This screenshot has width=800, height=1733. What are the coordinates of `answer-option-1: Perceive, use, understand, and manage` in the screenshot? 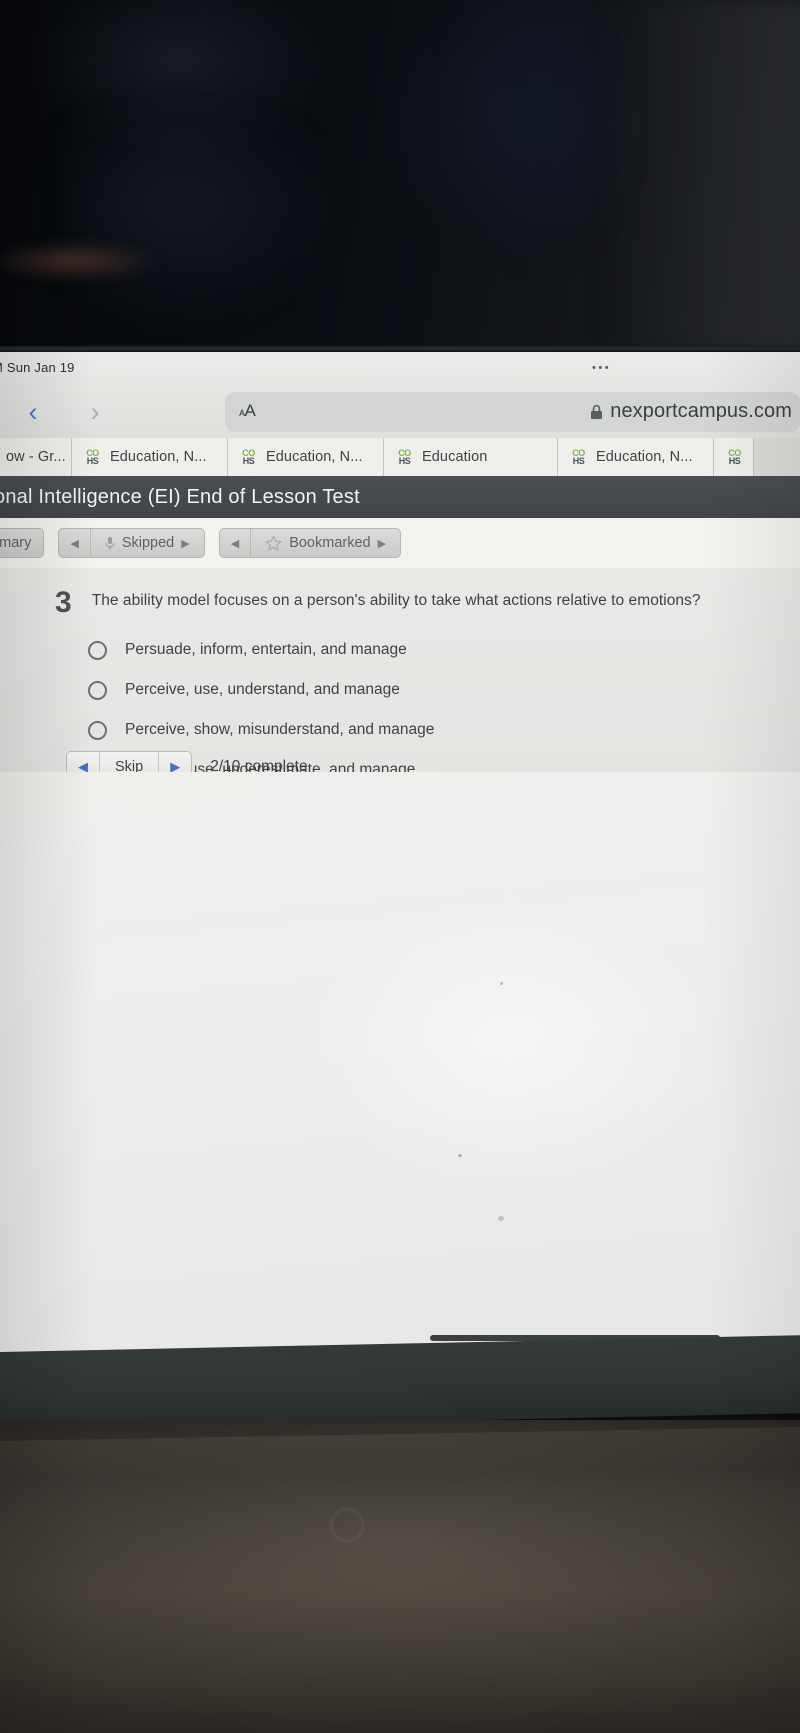 It's located at (261, 690).